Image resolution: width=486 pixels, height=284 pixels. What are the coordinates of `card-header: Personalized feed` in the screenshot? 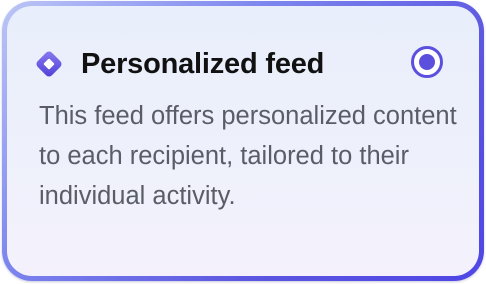 It's located at (178, 64).